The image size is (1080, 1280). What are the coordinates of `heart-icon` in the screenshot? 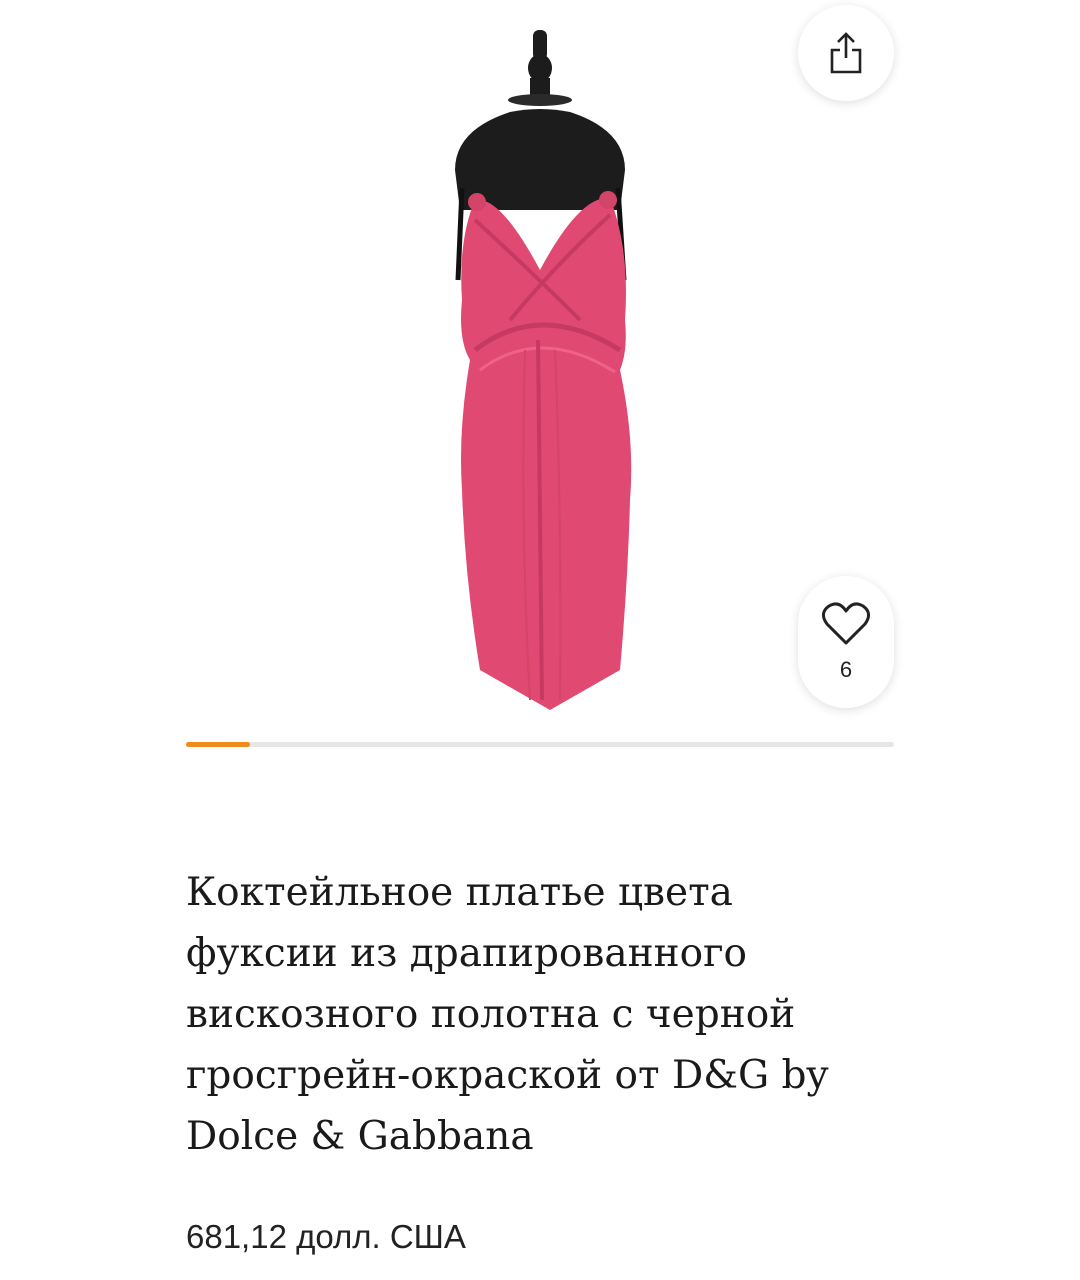 It's located at (846, 623).